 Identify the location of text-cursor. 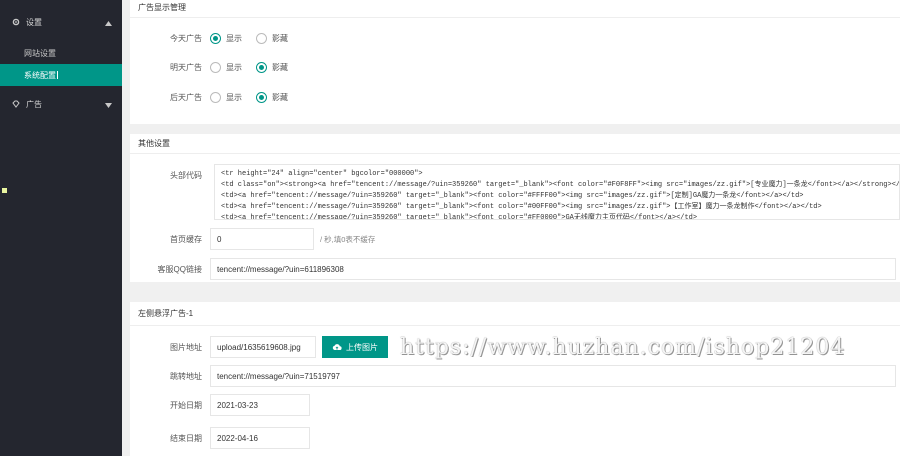
(57, 75).